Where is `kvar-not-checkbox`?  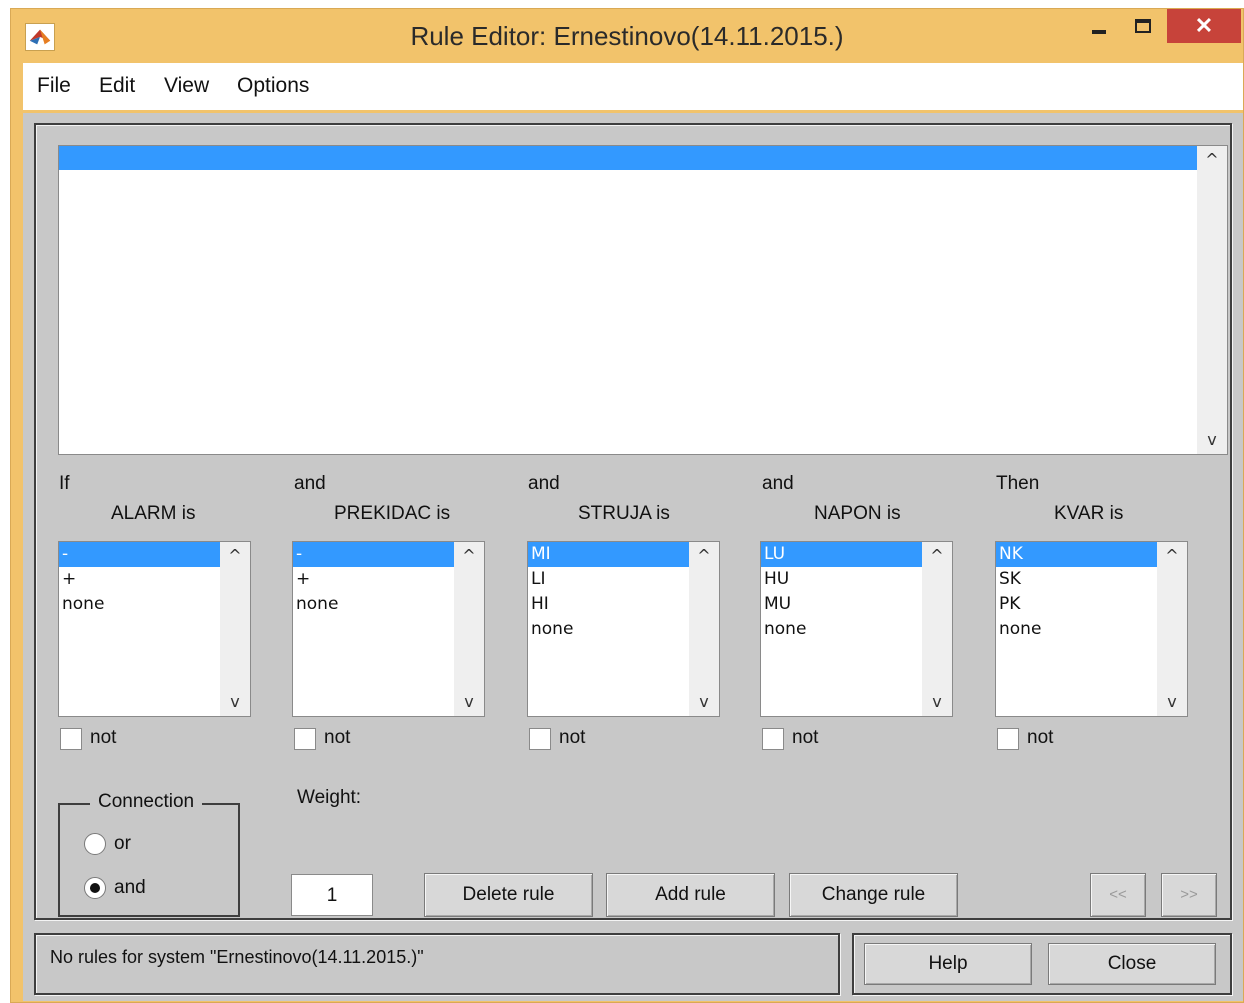
kvar-not-checkbox is located at coordinates (1008, 739).